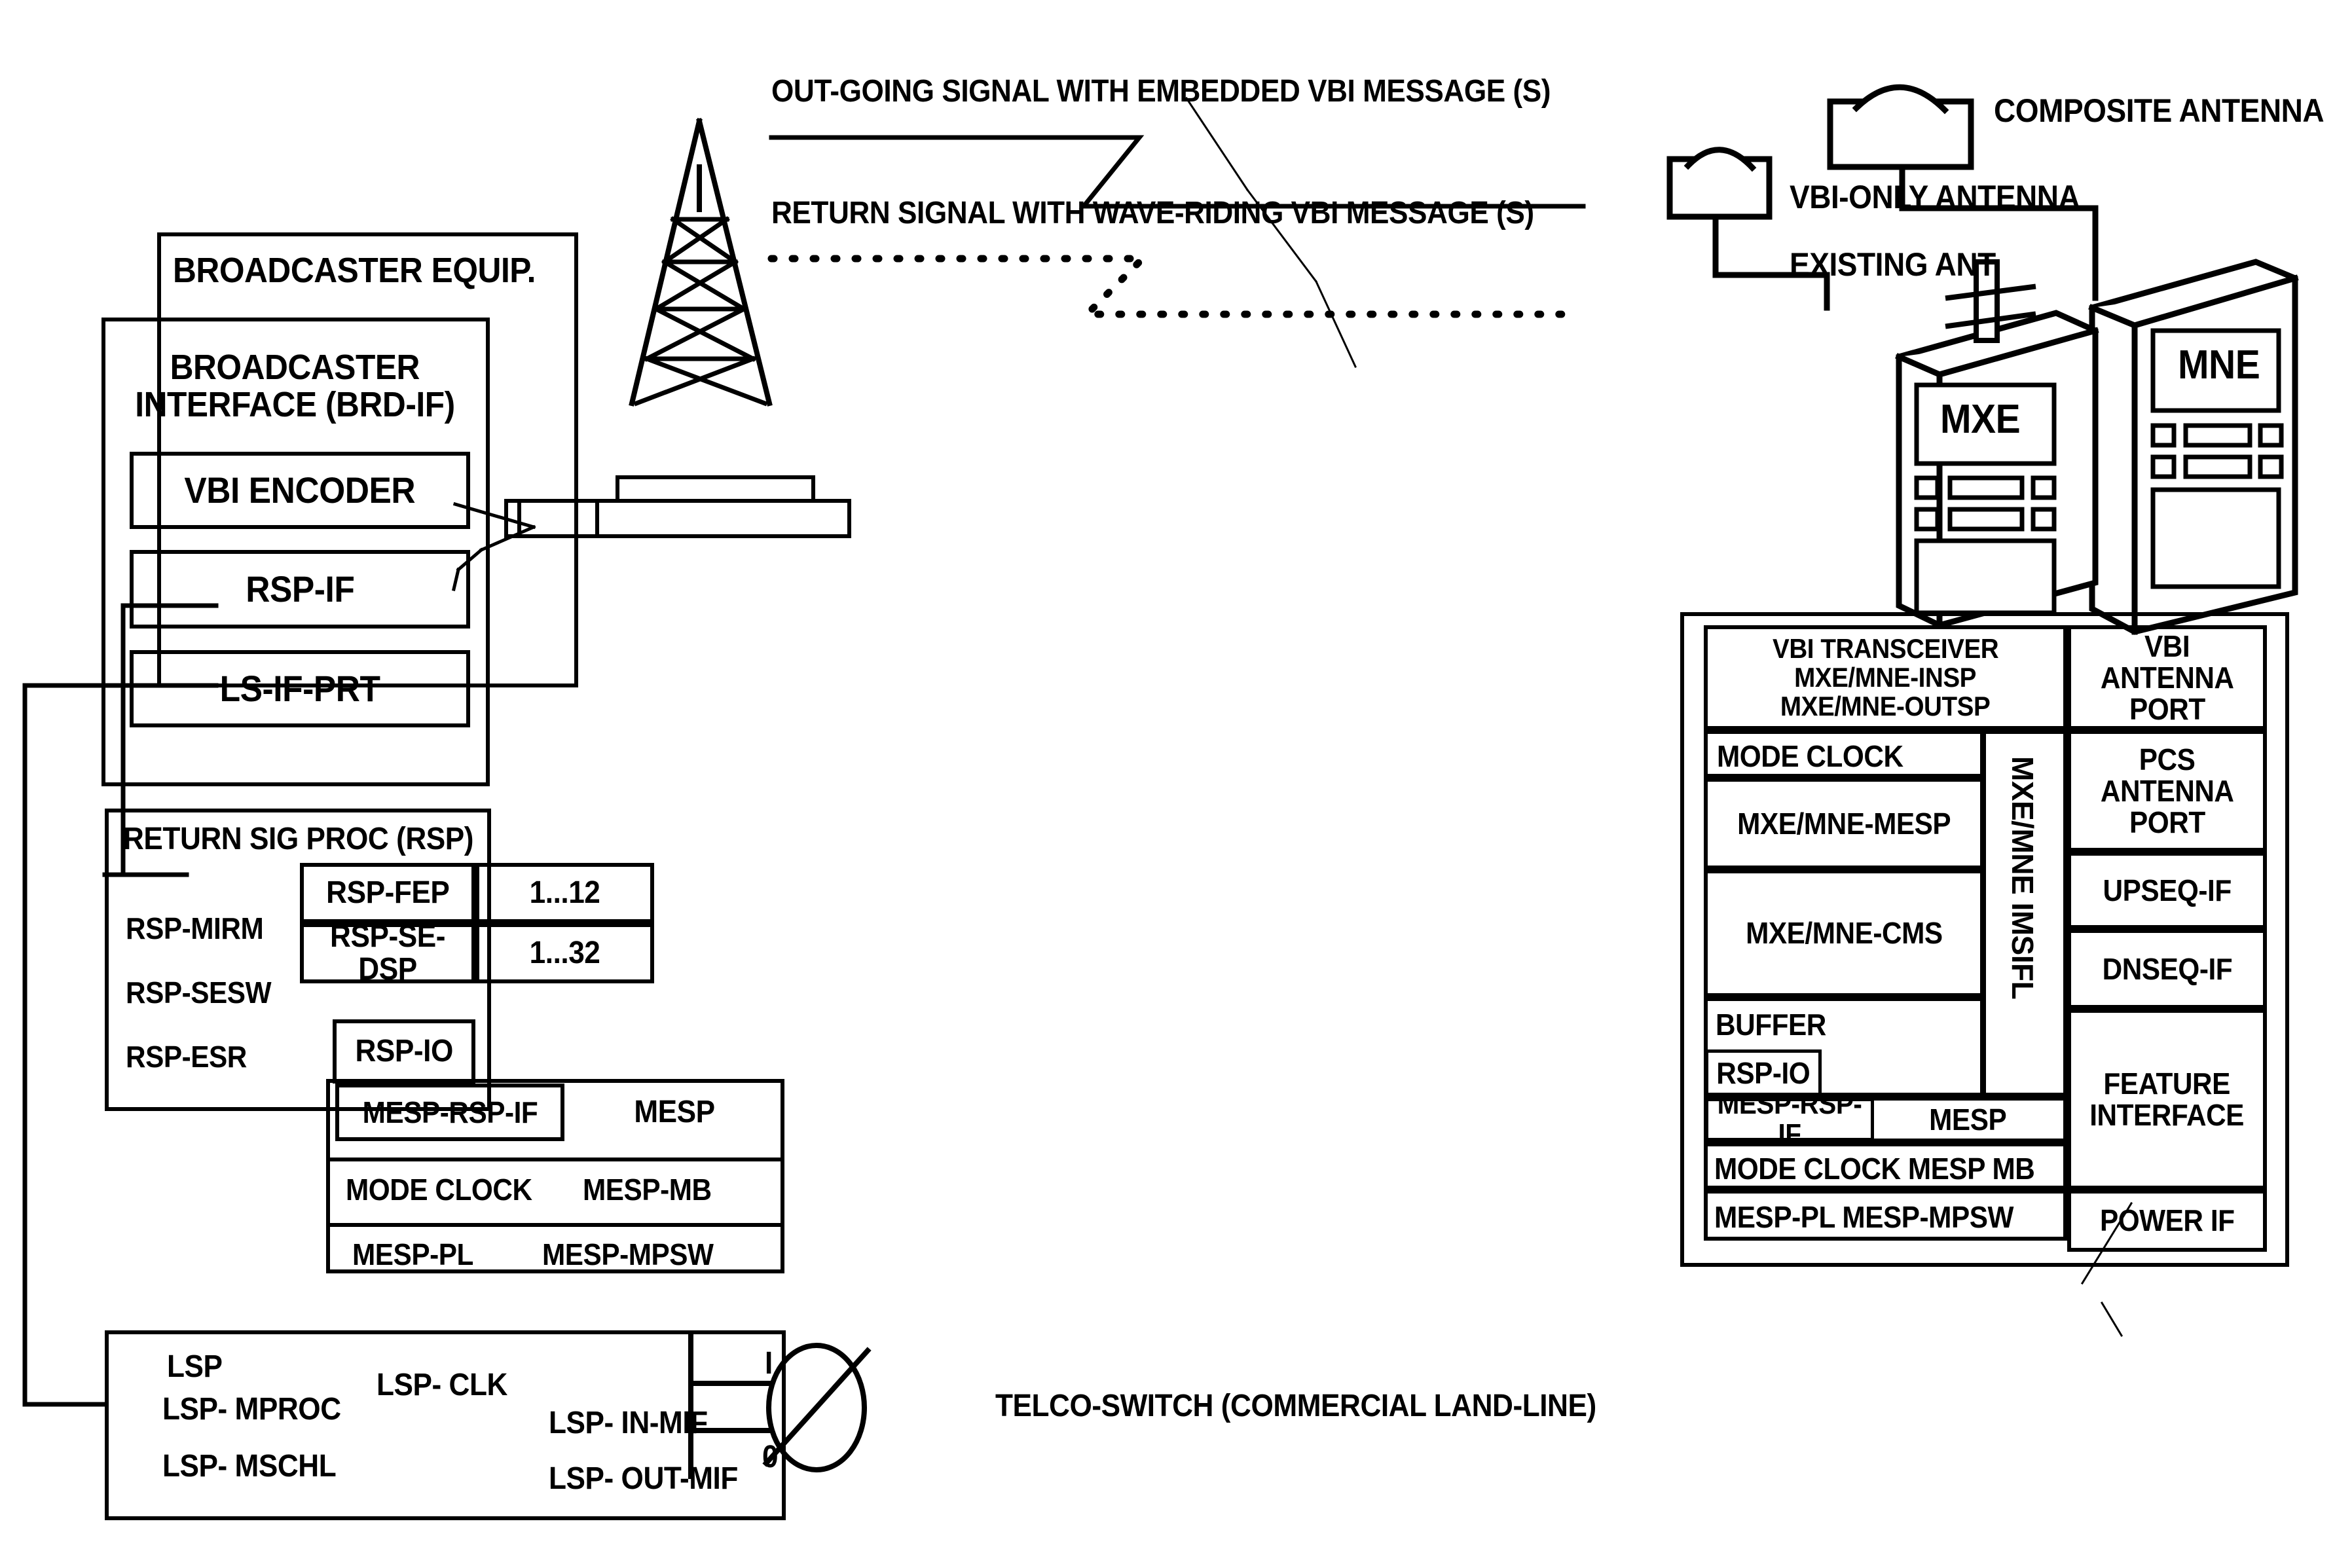 The width and height of the screenshot is (2335, 1568). Describe the element at coordinates (2167, 890) in the screenshot. I see `upseq-if-label: UPSEQ-IF` at that location.